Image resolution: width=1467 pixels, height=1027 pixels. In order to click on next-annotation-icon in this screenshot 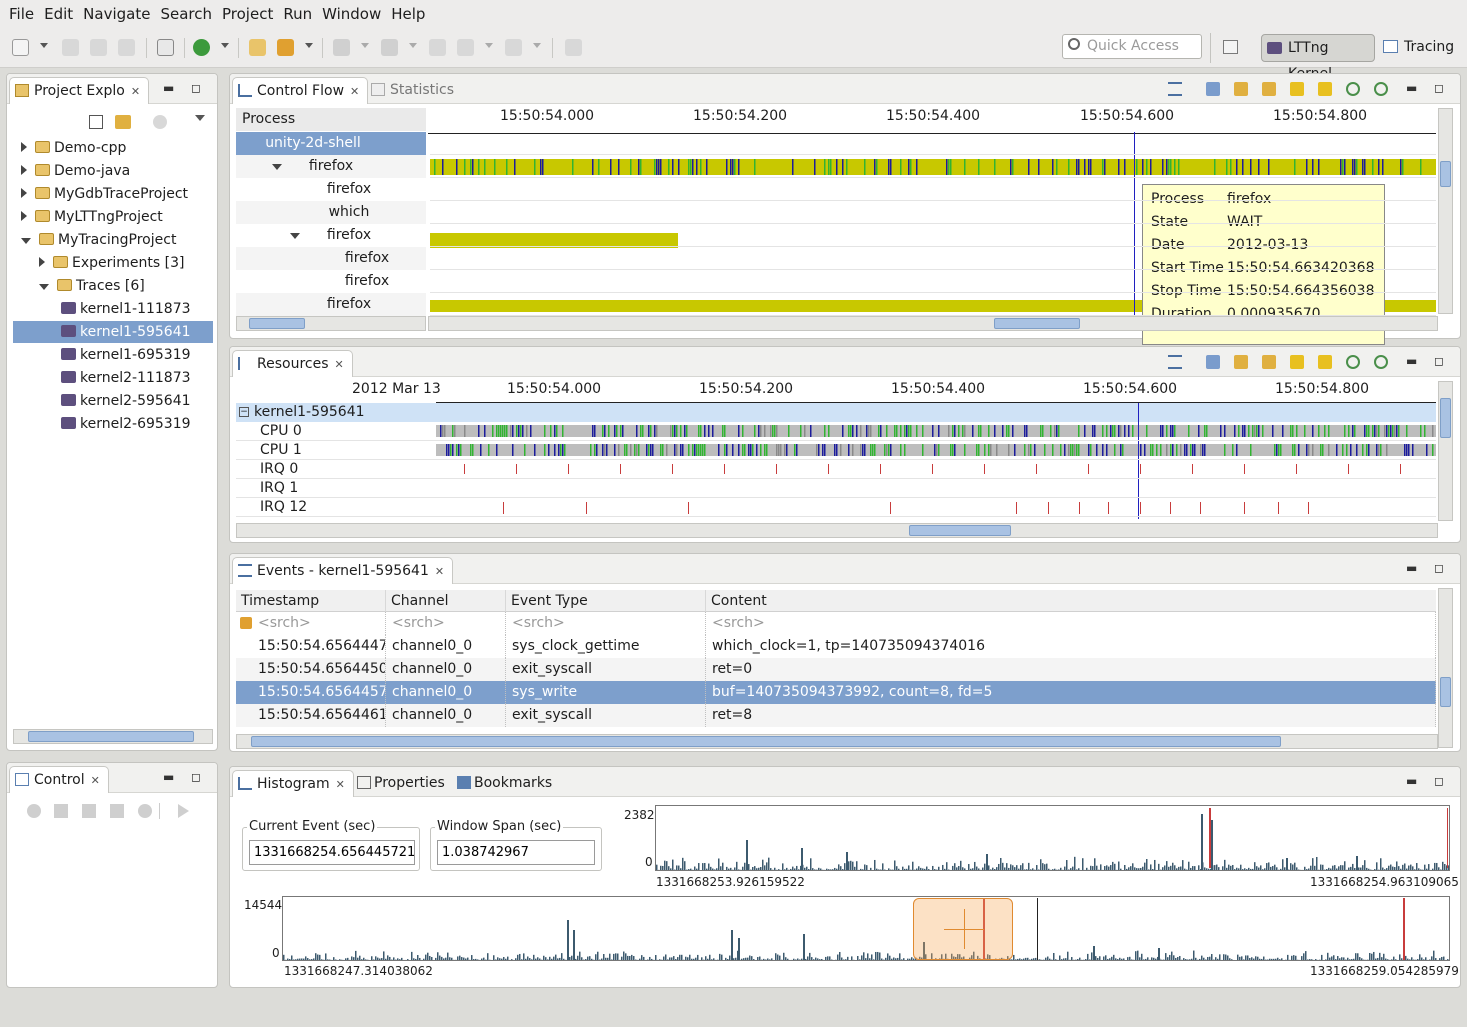, I will do `click(341, 47)`.